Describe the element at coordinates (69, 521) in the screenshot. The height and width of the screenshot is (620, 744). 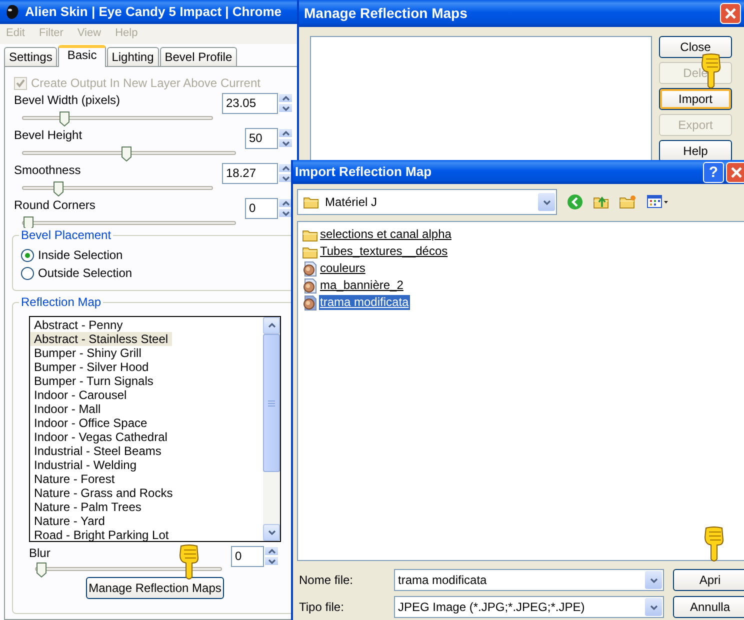
I see `list-item: Nature - Yard` at that location.